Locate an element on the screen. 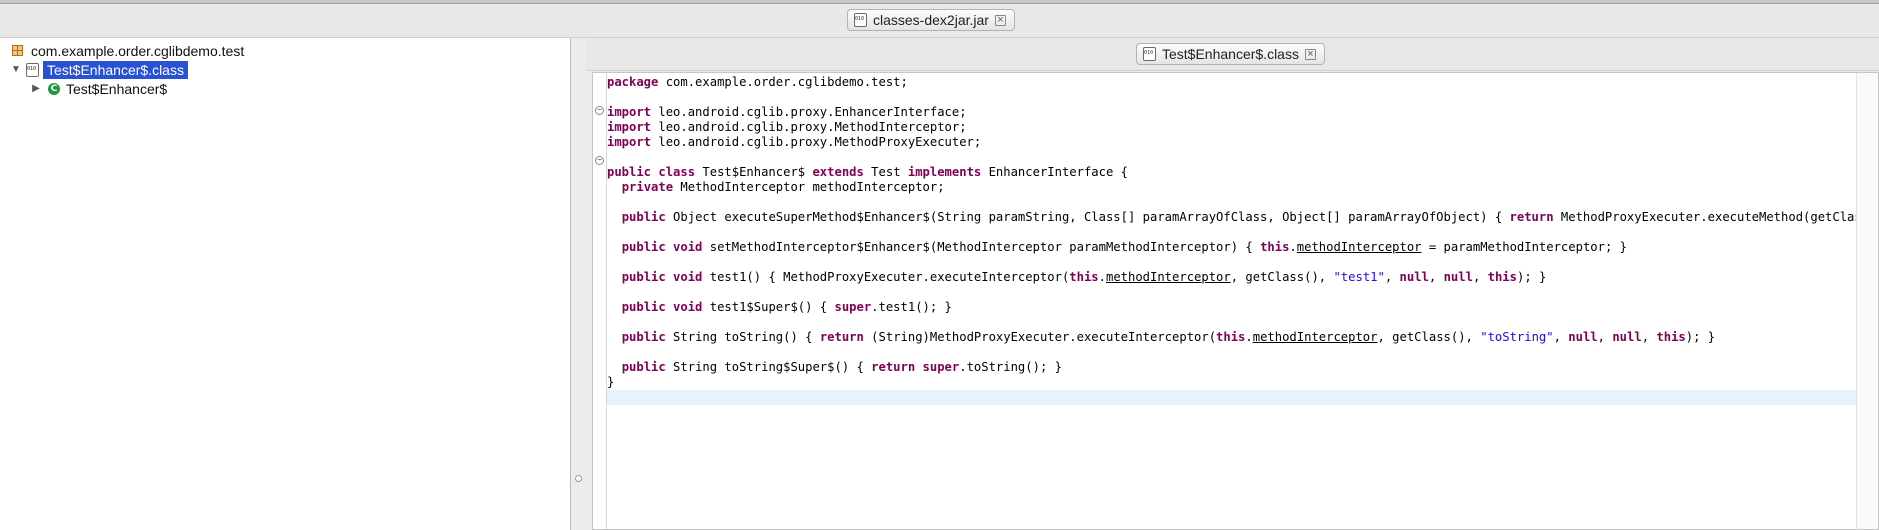 This screenshot has height=530, width=1879. vertical-scrollbar is located at coordinates (1867, 301).